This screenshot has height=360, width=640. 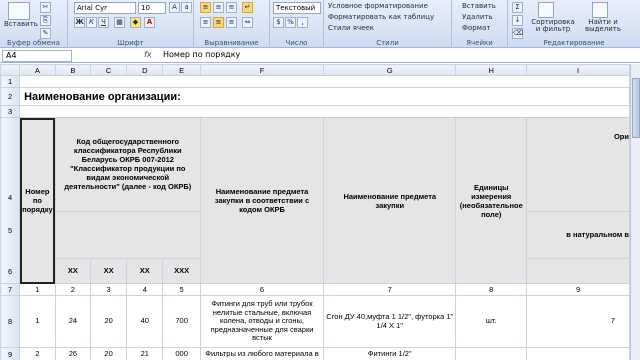 What do you see at coordinates (517, 33) in the screenshot?
I see `clear-icon: ⌫` at bounding box center [517, 33].